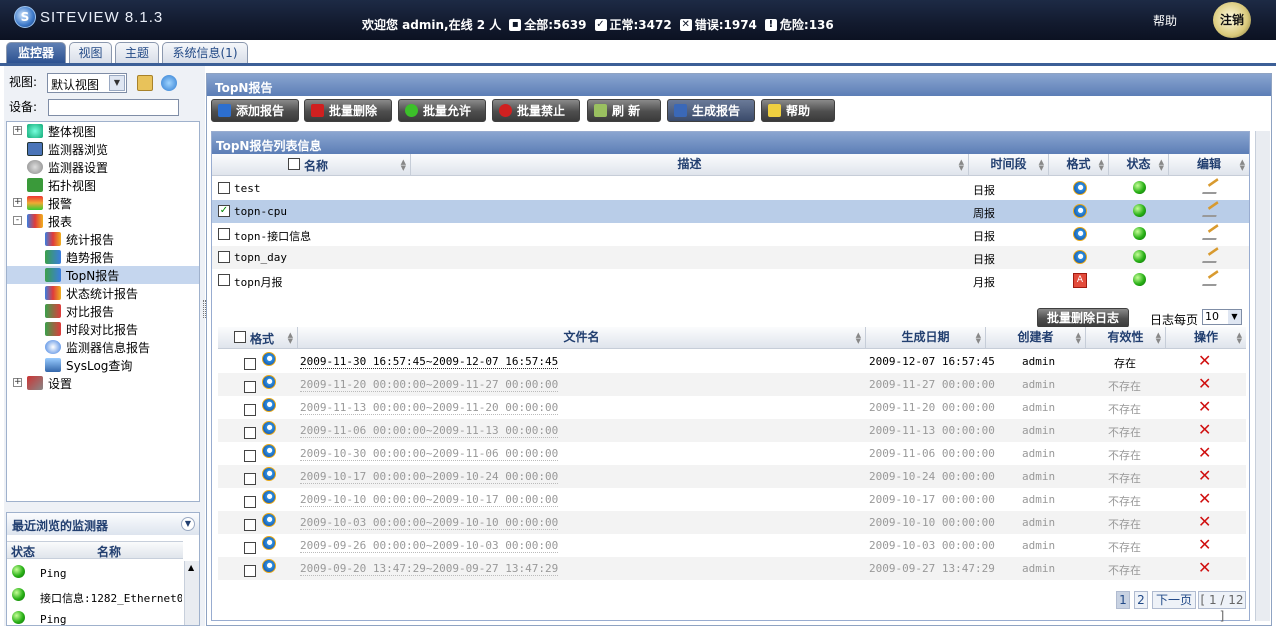 The image size is (1276, 630). Describe the element at coordinates (690, 165) in the screenshot. I see `col-description: 描述 ▲ ▼` at that location.